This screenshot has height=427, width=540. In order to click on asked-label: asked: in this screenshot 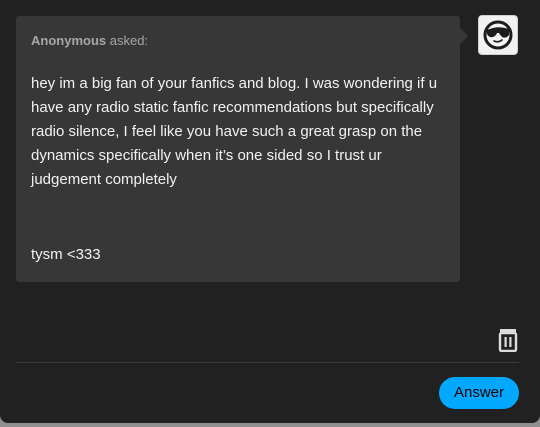, I will do `click(127, 40)`.